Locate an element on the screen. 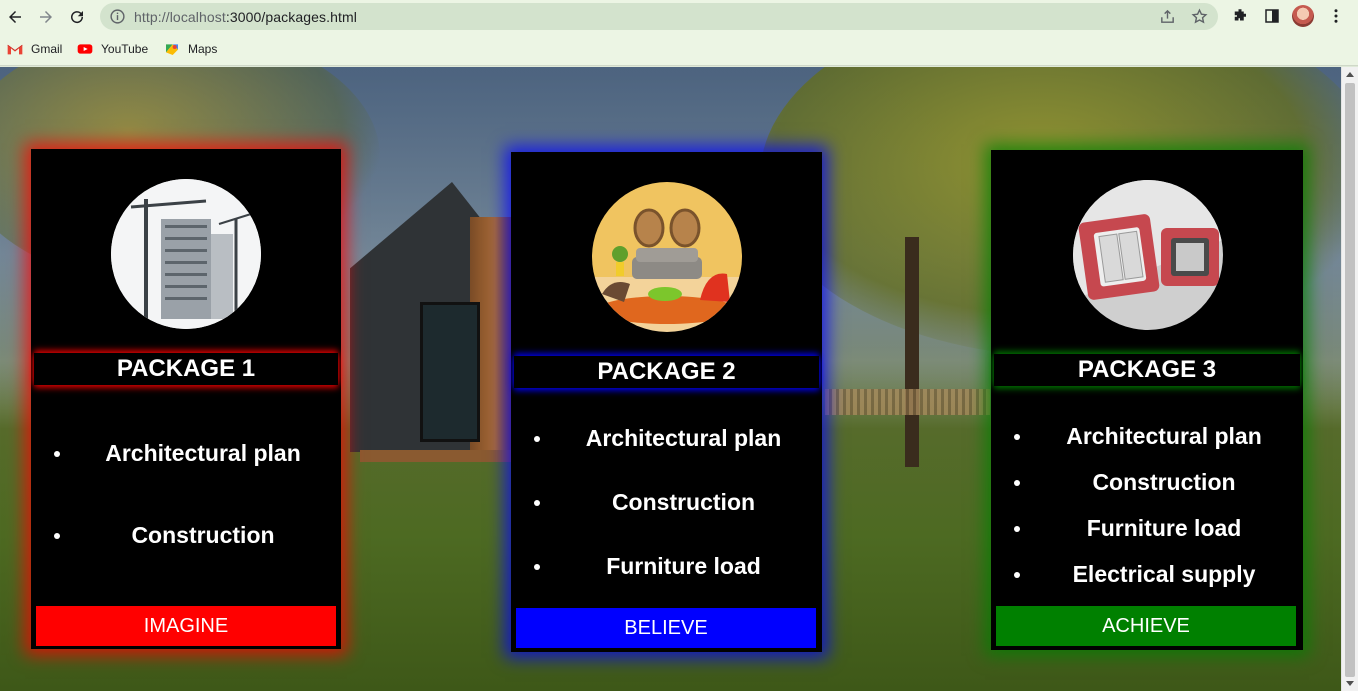 The width and height of the screenshot is (1358, 691). bookmark-gmail: Gmail is located at coordinates (34, 49).